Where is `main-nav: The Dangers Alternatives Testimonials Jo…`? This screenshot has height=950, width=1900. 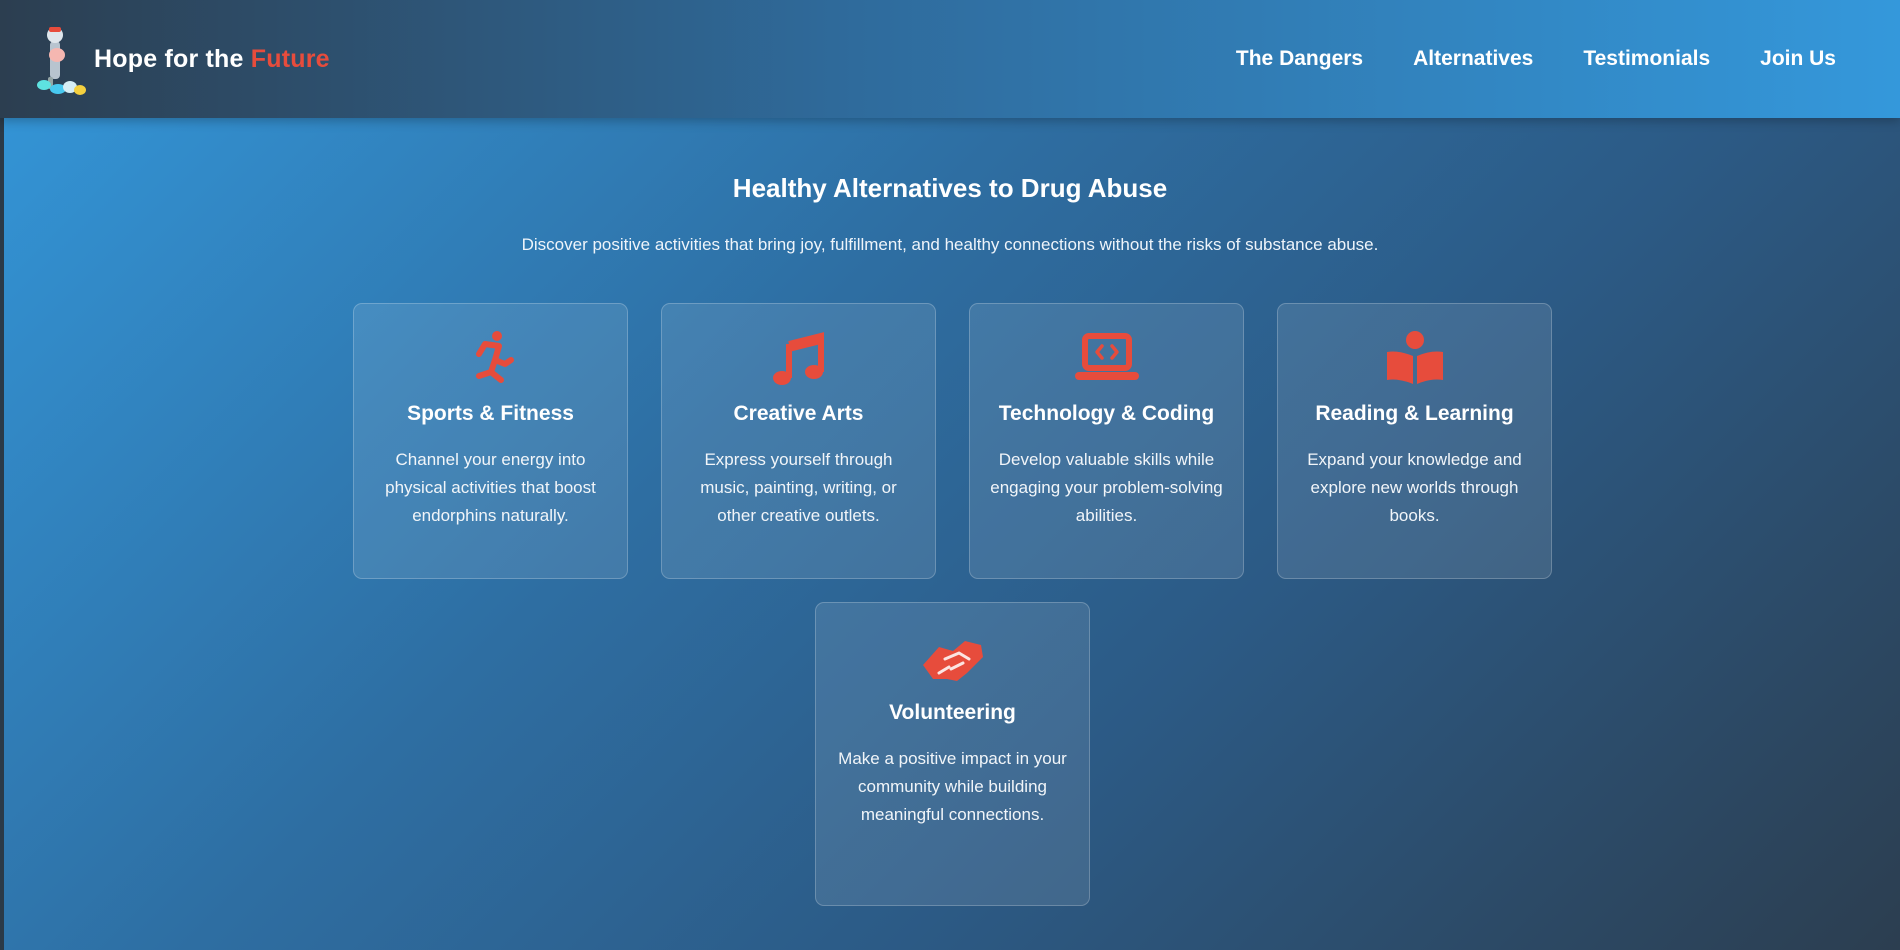 main-nav: The Dangers Alternatives Testimonials Jo… is located at coordinates (1536, 59).